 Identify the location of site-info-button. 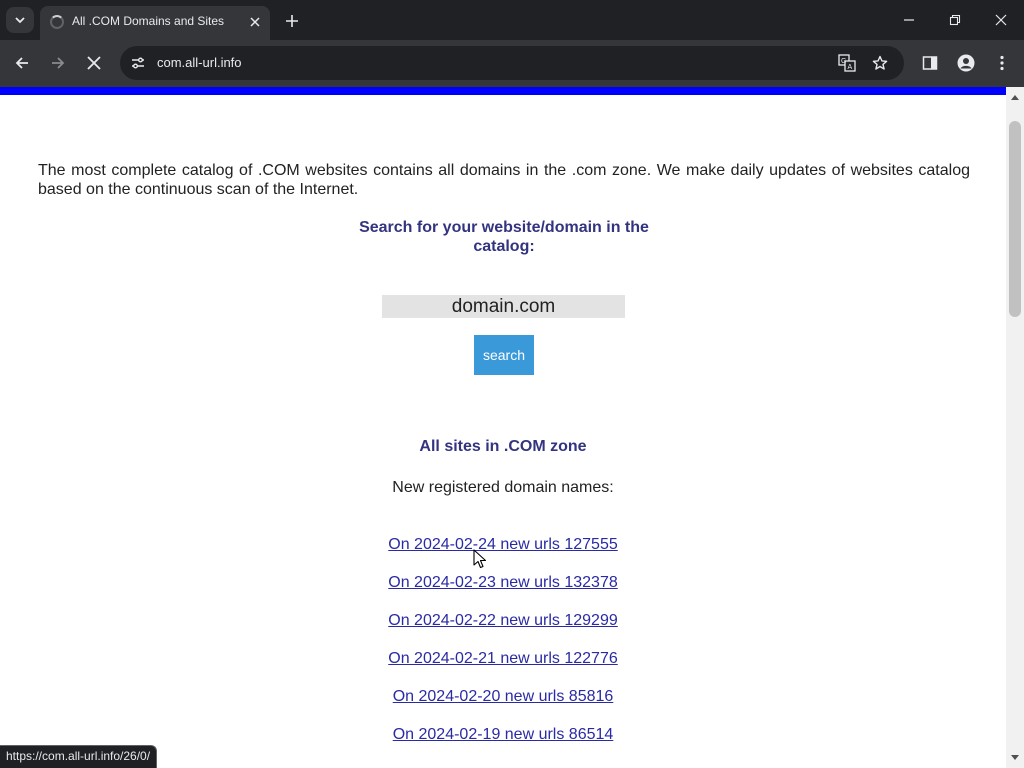
(138, 63).